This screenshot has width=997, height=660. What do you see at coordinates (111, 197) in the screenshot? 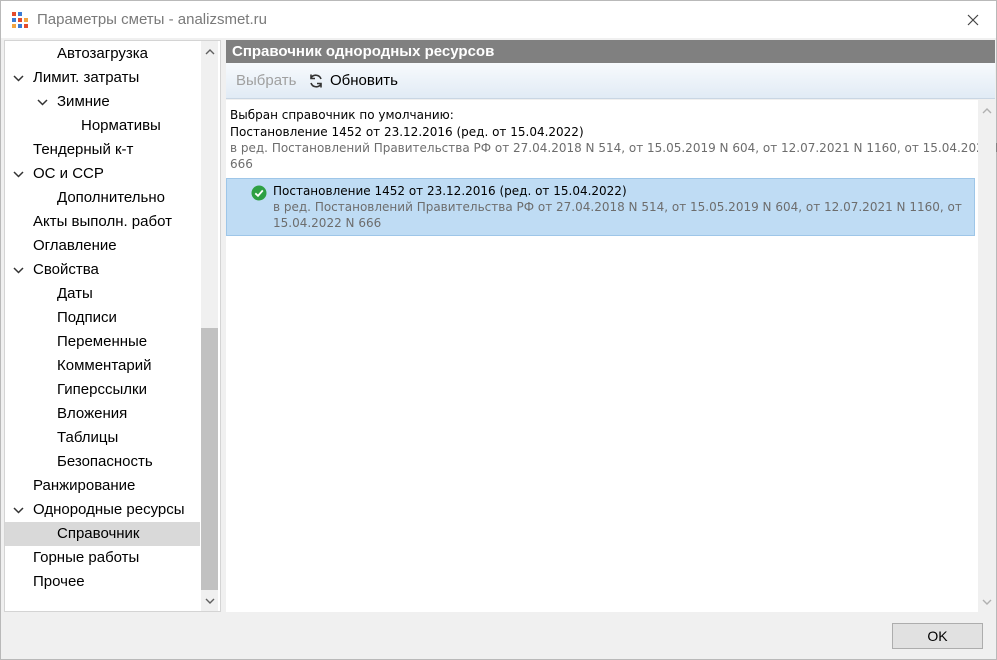
I see `tree-item-label: Дополнительно` at bounding box center [111, 197].